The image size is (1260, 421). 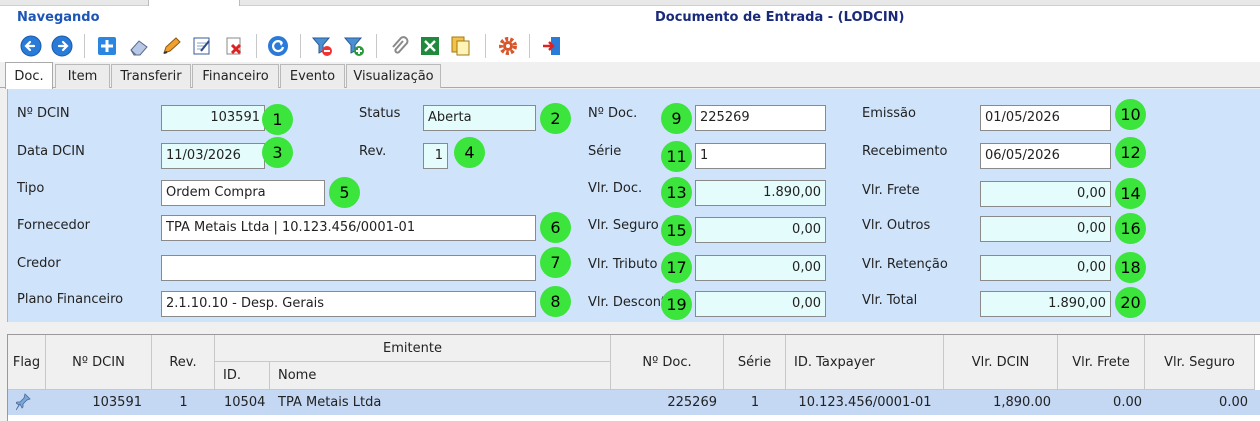 What do you see at coordinates (552, 46) in the screenshot?
I see `exit-icon` at bounding box center [552, 46].